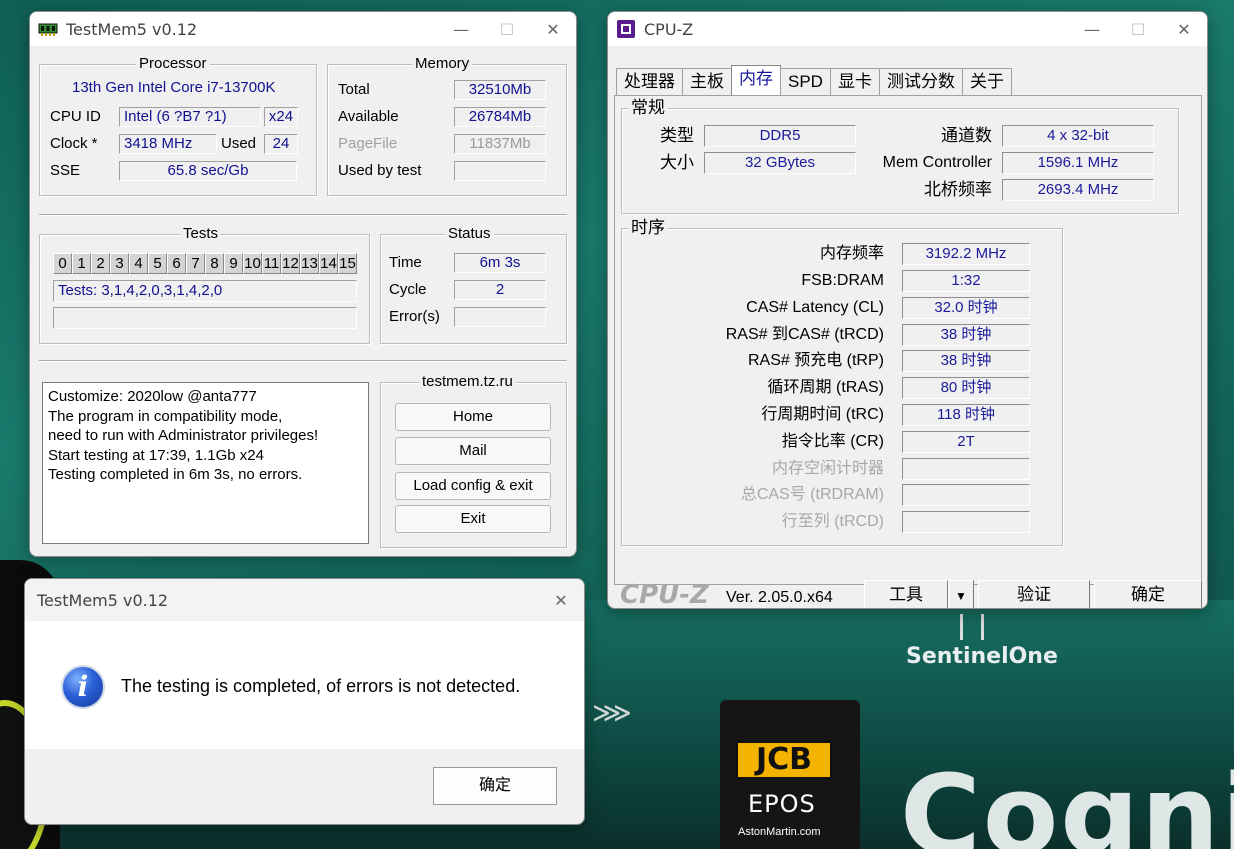  What do you see at coordinates (707, 81) in the screenshot?
I see `tab-mainboard: 主板` at bounding box center [707, 81].